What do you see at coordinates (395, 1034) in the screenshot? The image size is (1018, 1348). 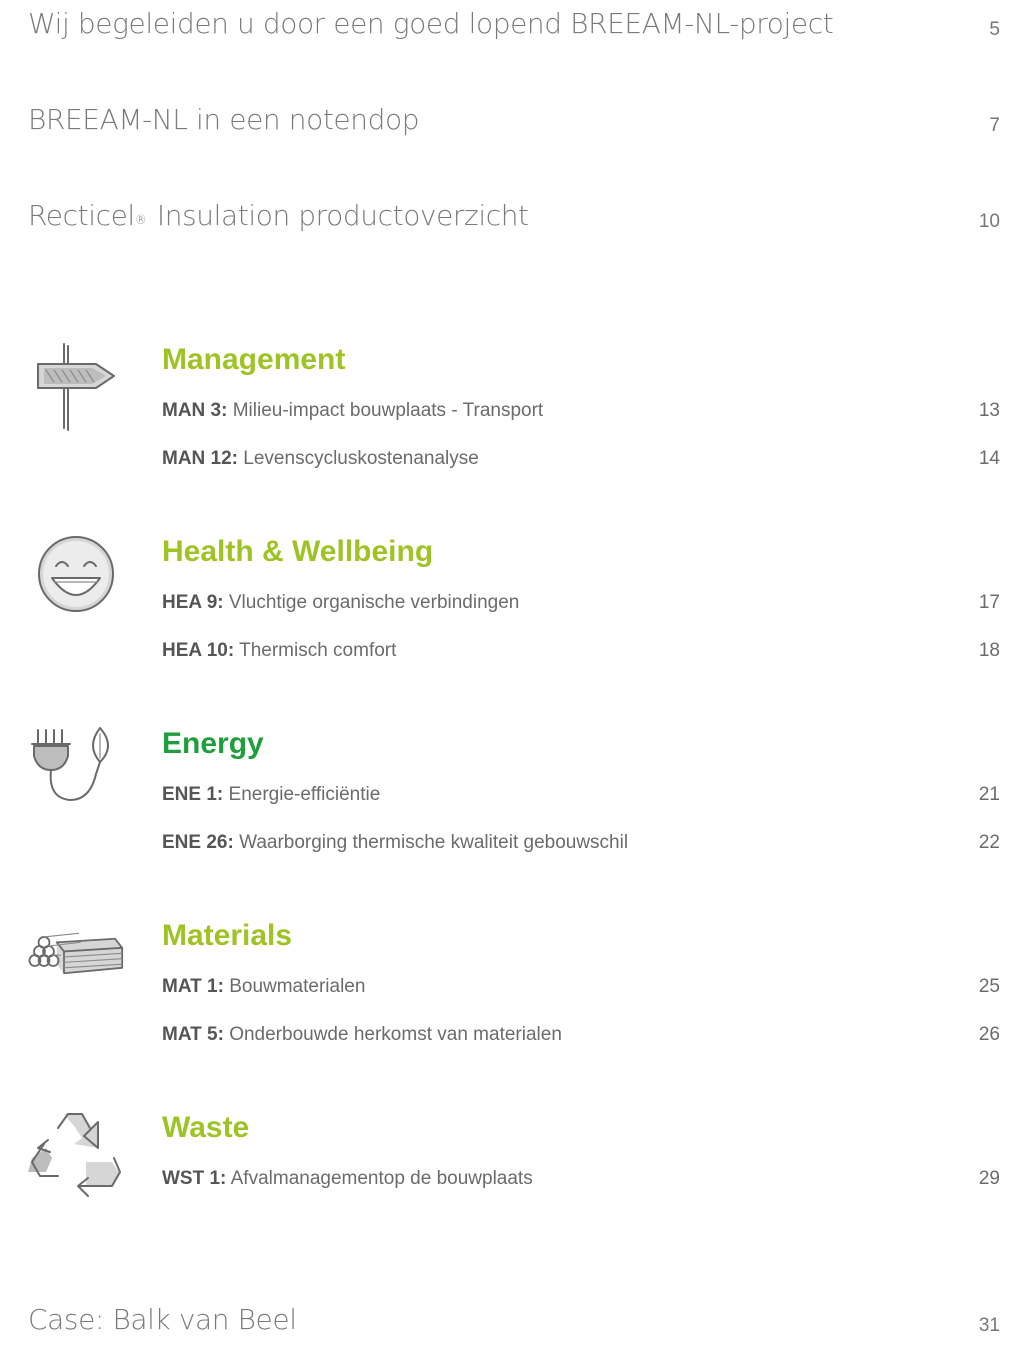 I see `entry-title: Onderbouwde herkomst van materialen` at bounding box center [395, 1034].